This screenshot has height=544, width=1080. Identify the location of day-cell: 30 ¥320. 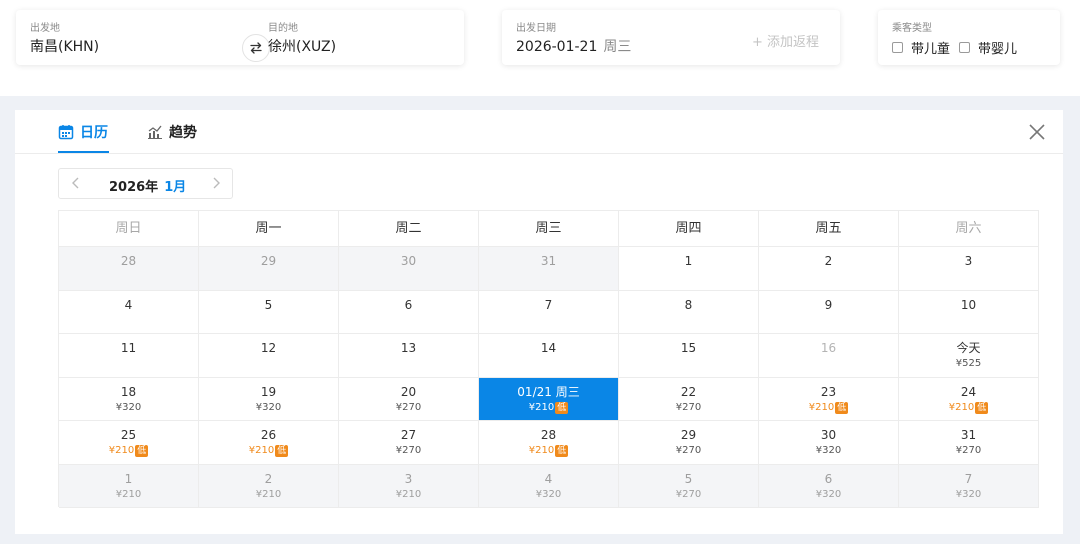
(829, 443).